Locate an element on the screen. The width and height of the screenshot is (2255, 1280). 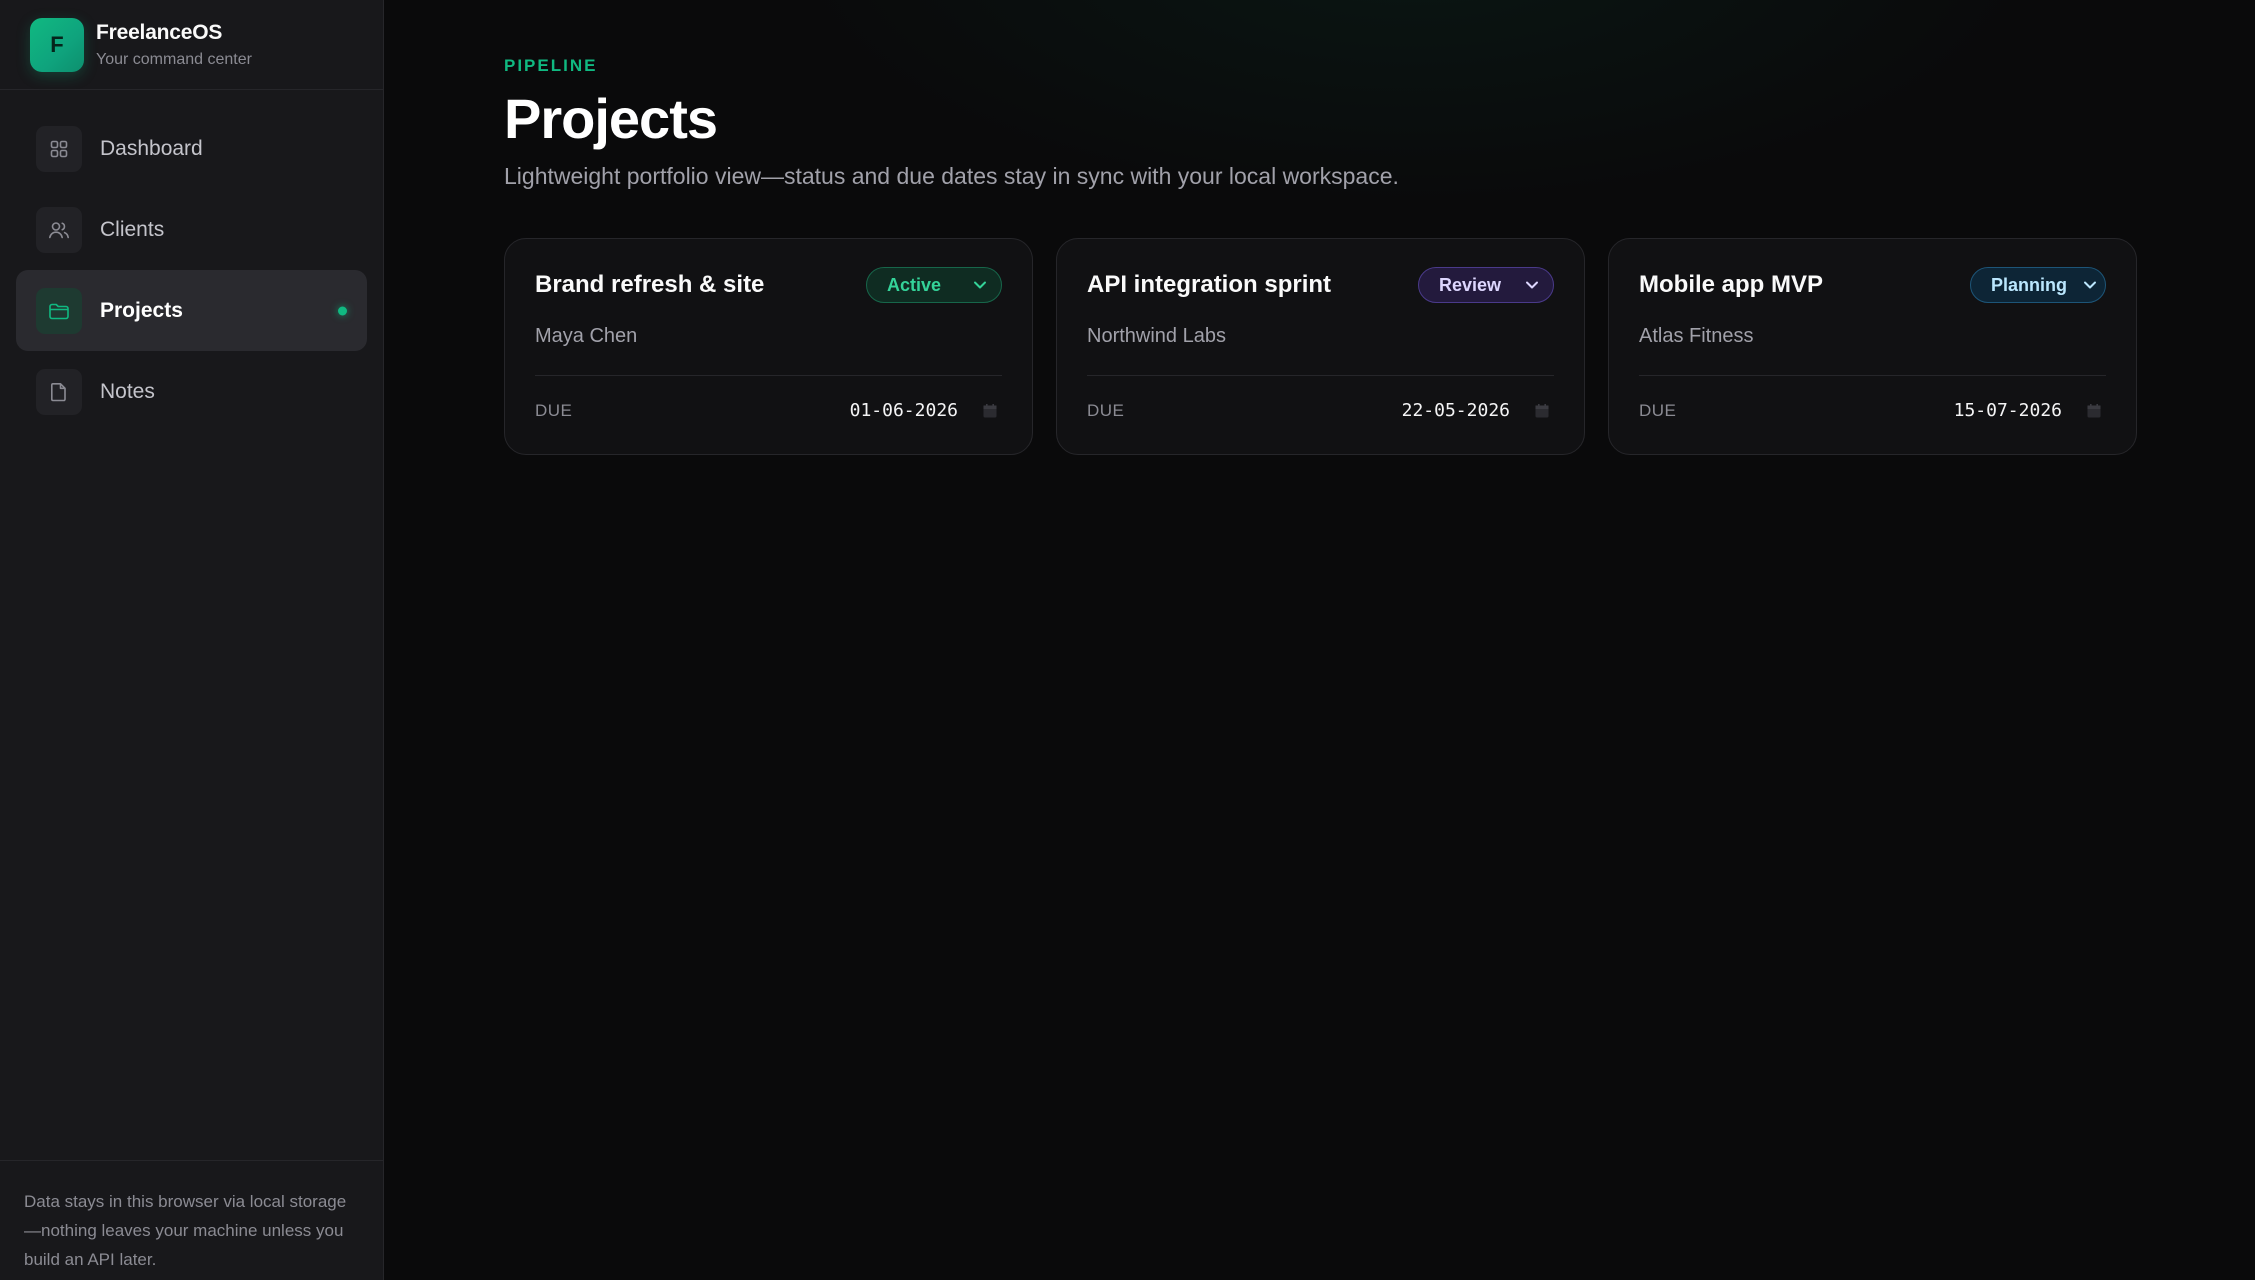
card-header: API integration sprint Review is located at coordinates (1320, 285).